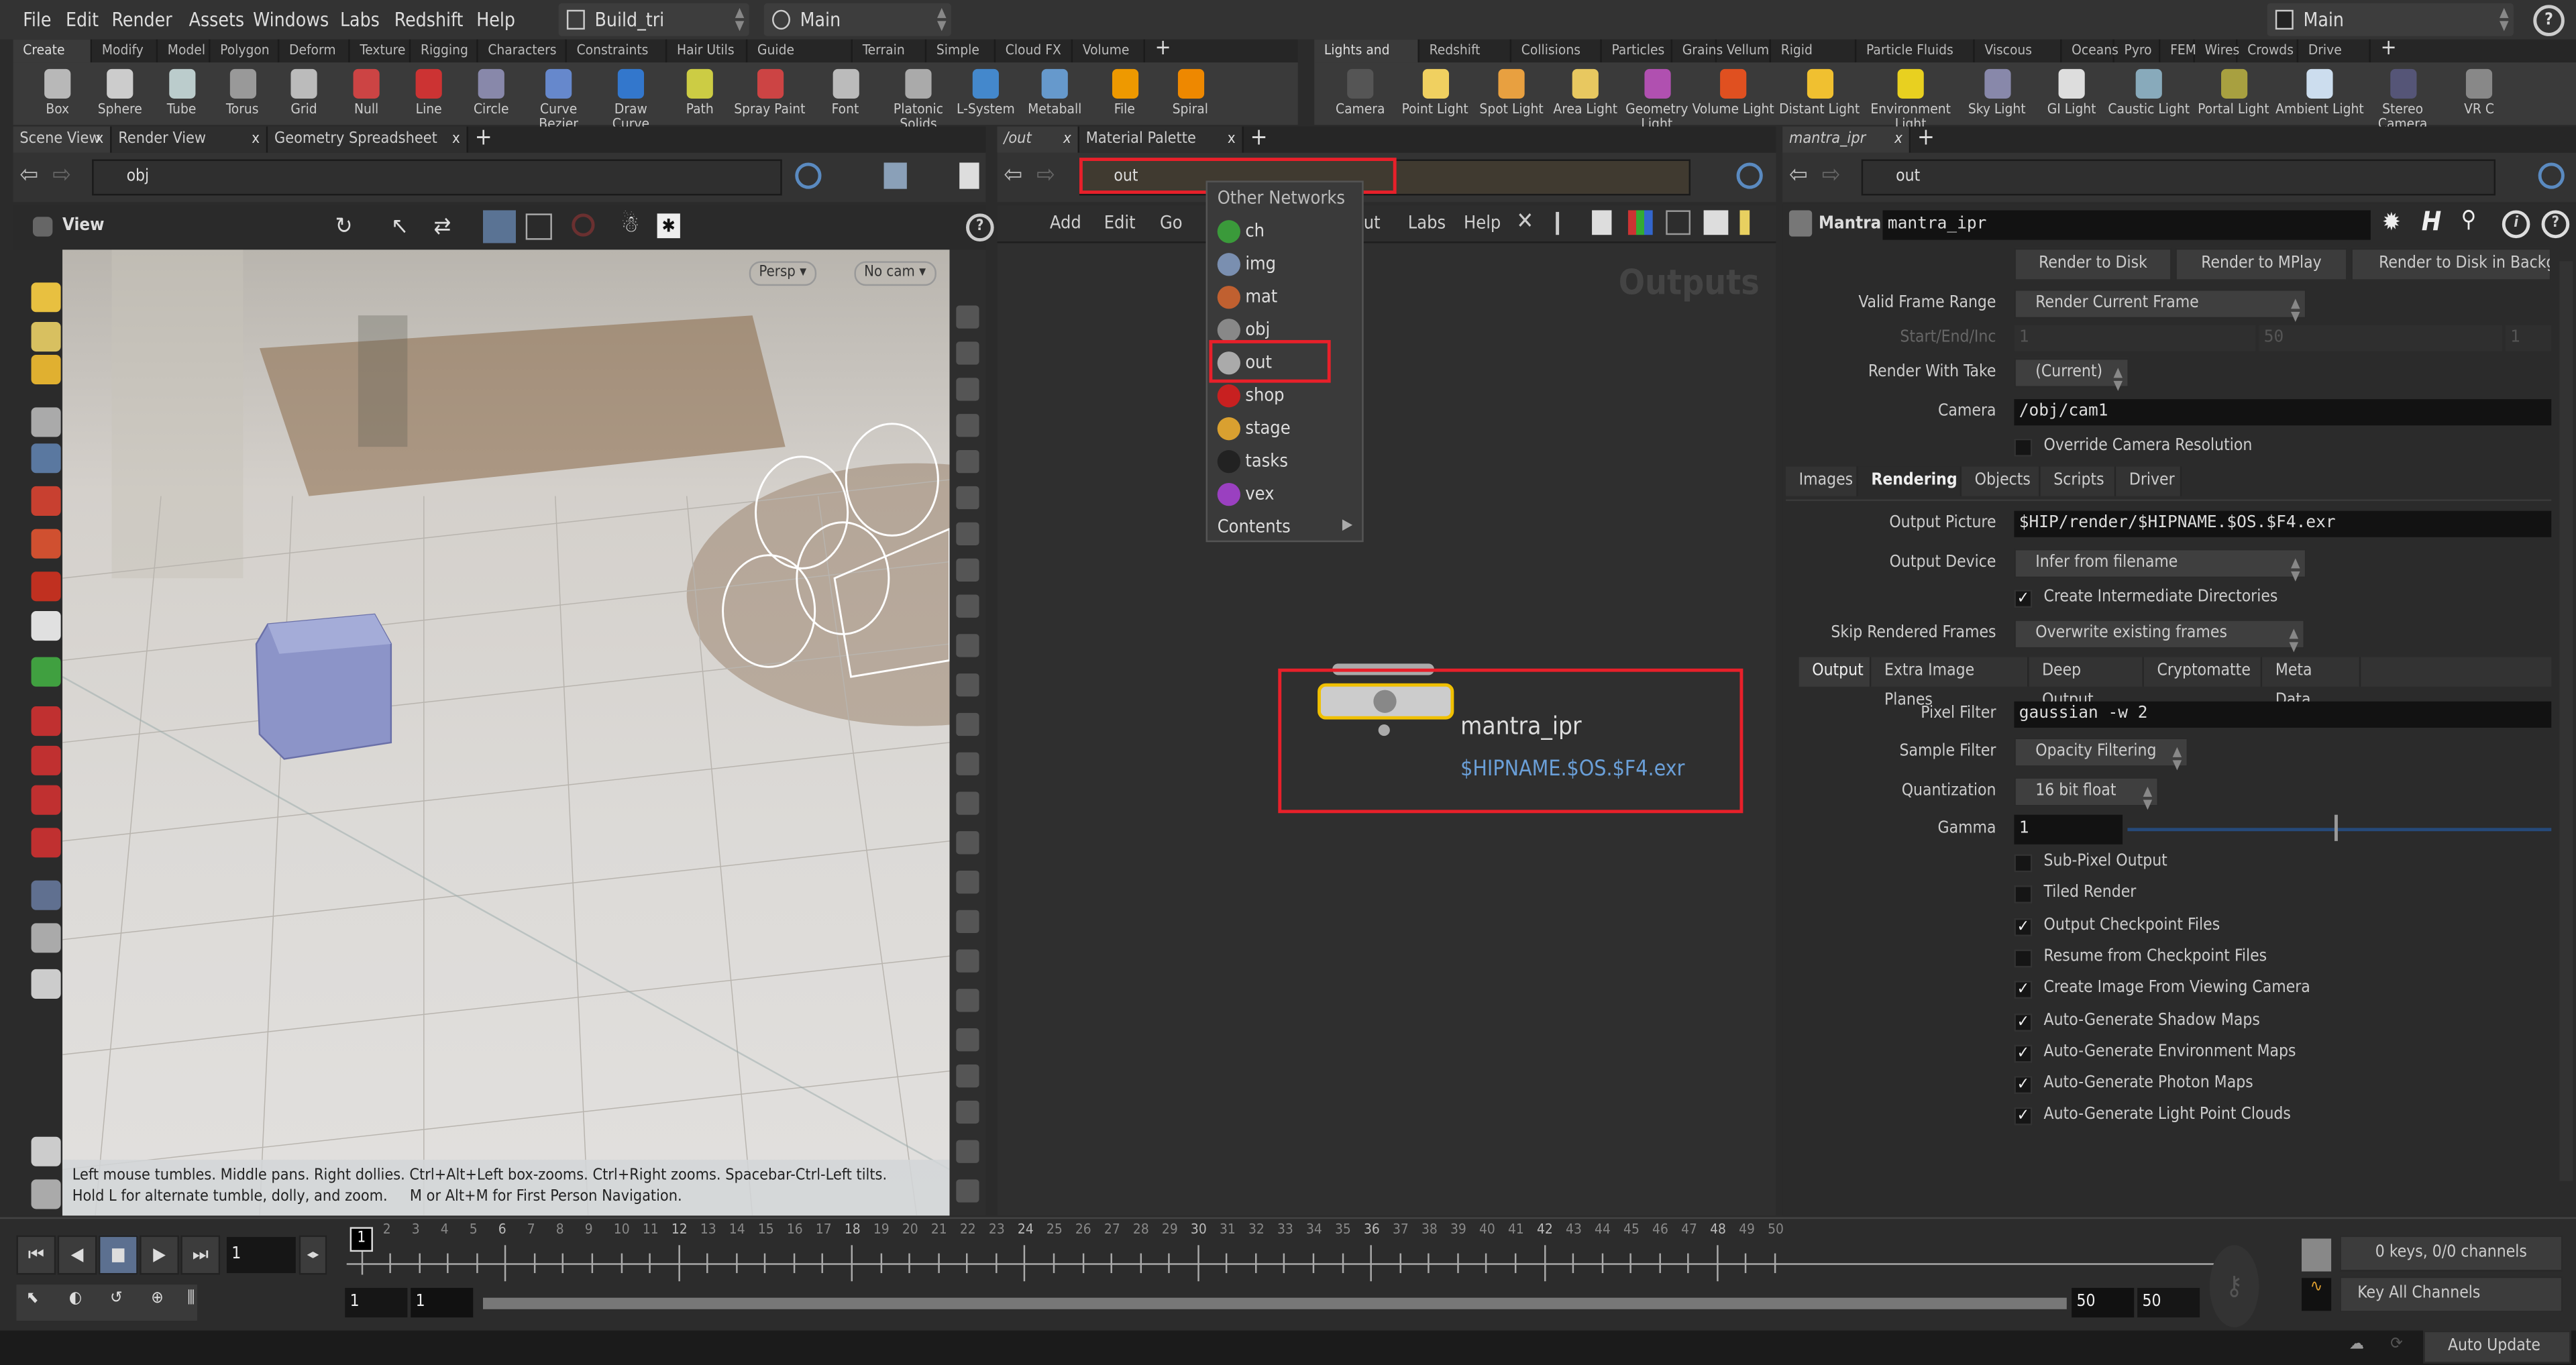 The image size is (2576, 1365). What do you see at coordinates (2380, 339) in the screenshot?
I see `end-field: 50` at bounding box center [2380, 339].